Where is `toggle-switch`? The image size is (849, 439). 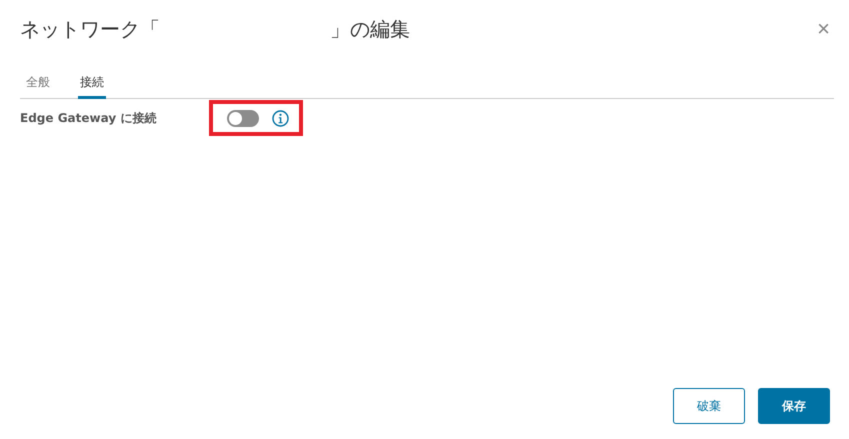
toggle-switch is located at coordinates (243, 118).